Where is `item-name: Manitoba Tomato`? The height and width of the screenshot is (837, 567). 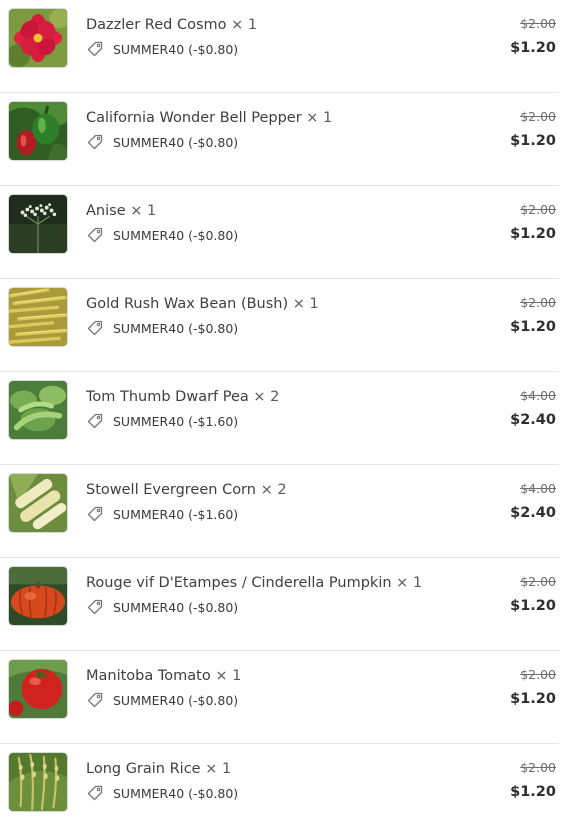 item-name: Manitoba Tomato is located at coordinates (148, 676).